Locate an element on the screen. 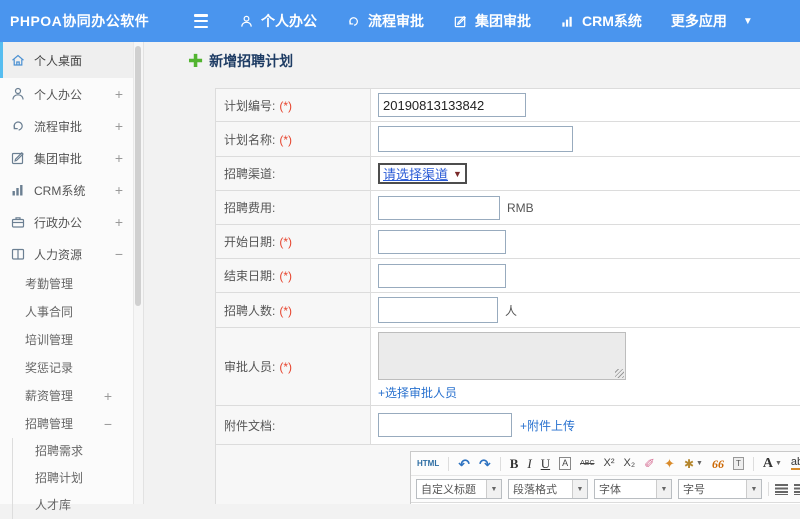 The width and height of the screenshot is (800, 519). person-icon is located at coordinates (246, 21).